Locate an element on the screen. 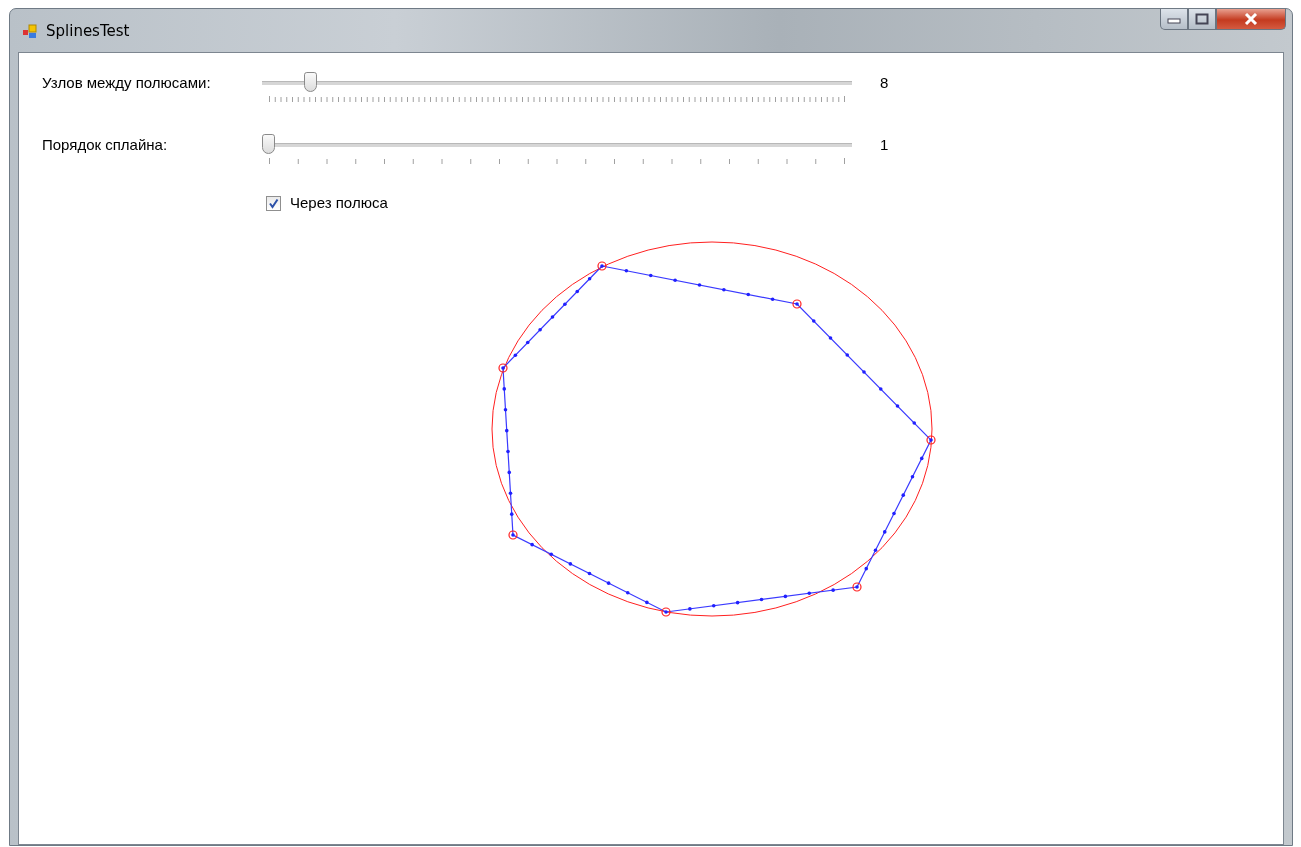  slider-value: 8 is located at coordinates (884, 83).